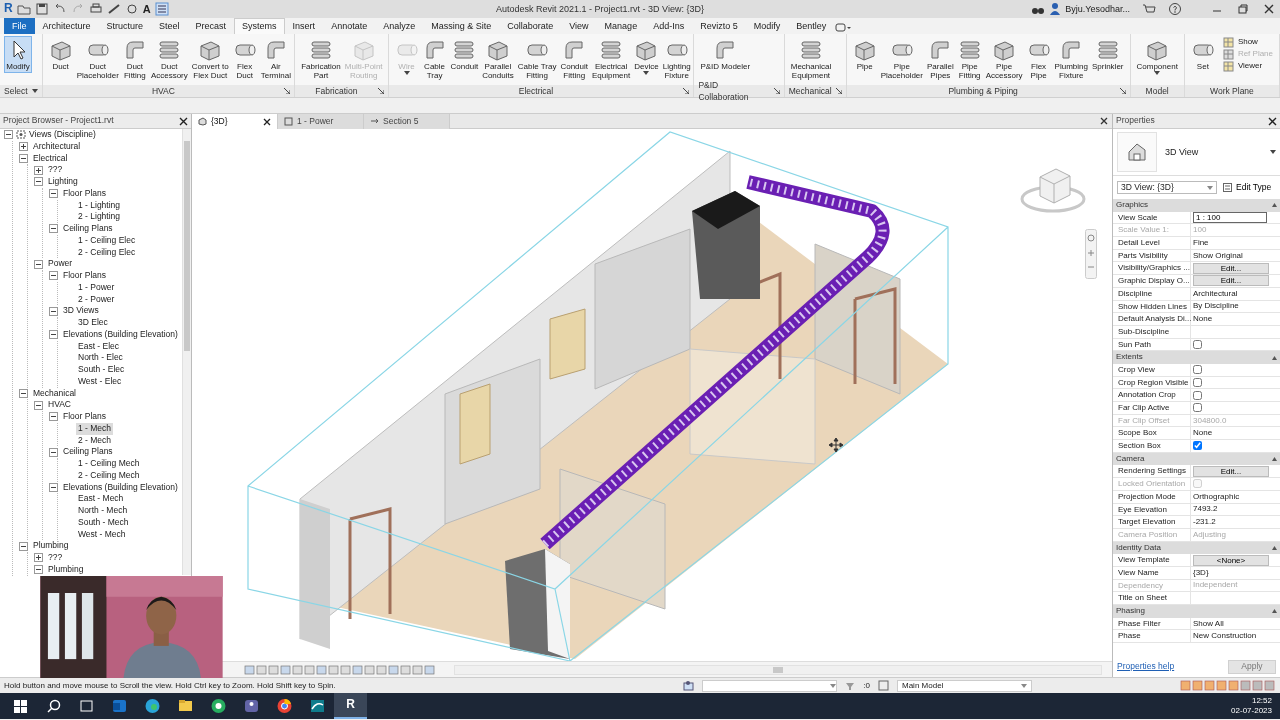  I want to click on tree-item: East - Mech, so click(101, 499).